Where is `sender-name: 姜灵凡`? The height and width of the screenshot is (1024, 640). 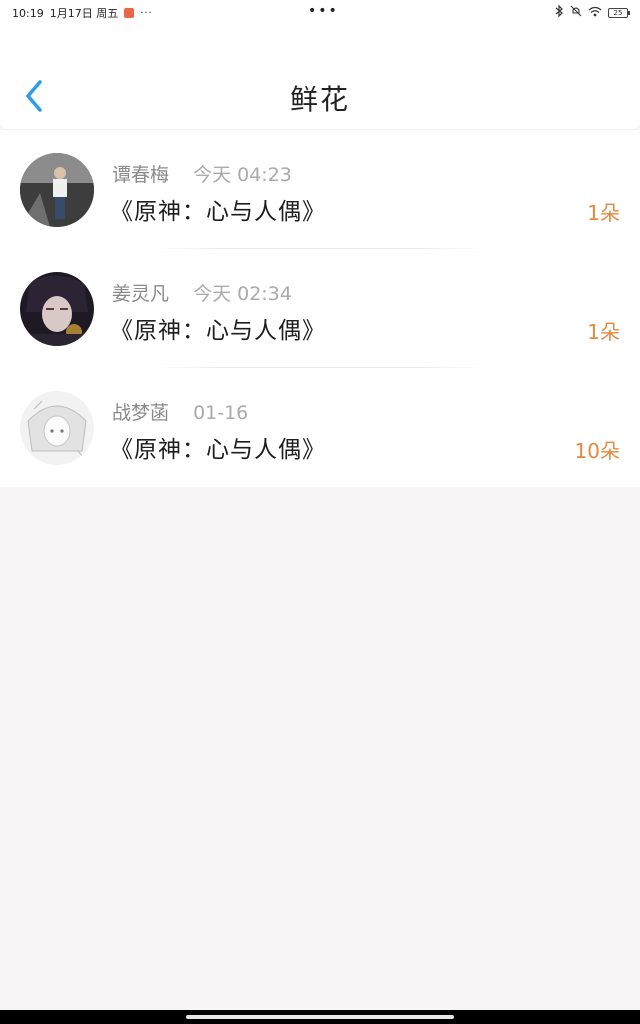
sender-name: 姜灵凡 is located at coordinates (141, 294).